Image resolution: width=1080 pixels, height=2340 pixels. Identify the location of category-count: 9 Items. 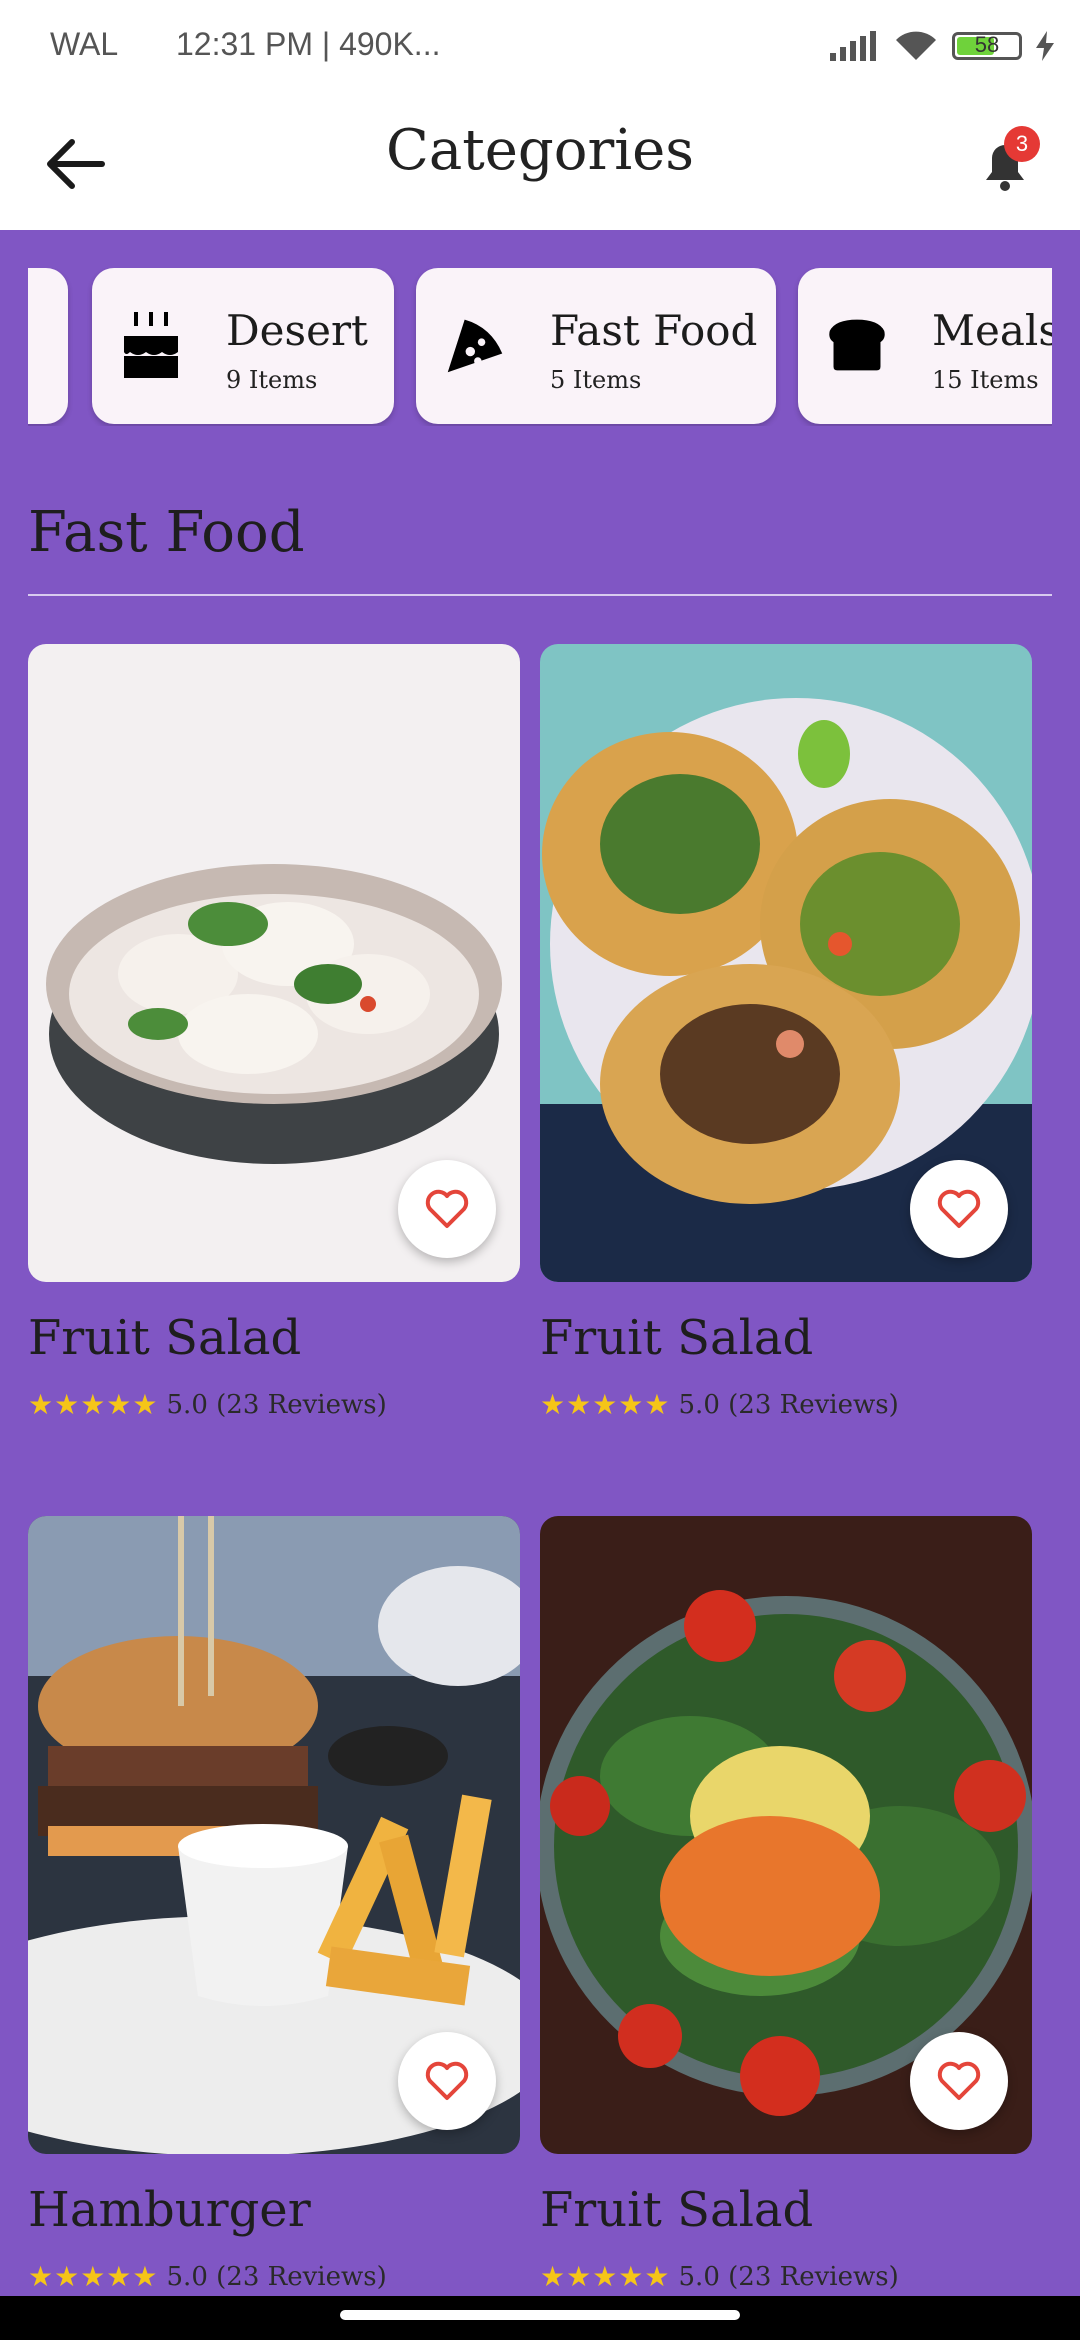
(272, 380).